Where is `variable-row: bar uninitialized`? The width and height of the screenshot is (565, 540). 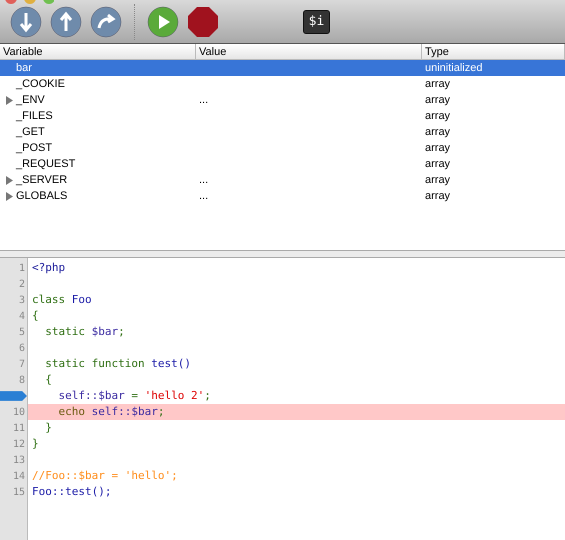
variable-row: bar uninitialized is located at coordinates (282, 68).